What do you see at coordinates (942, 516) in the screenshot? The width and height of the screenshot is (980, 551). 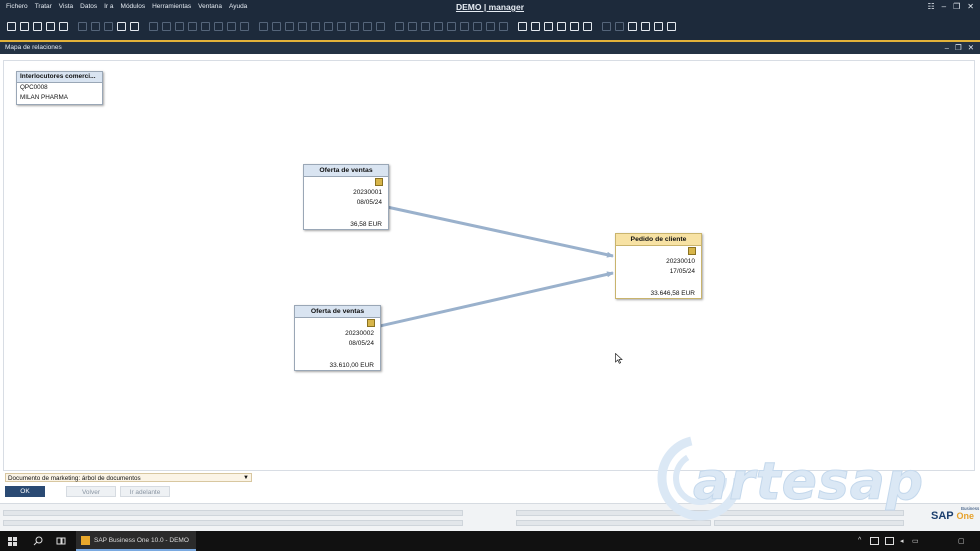 I see `sap-logo-text: SAP` at bounding box center [942, 516].